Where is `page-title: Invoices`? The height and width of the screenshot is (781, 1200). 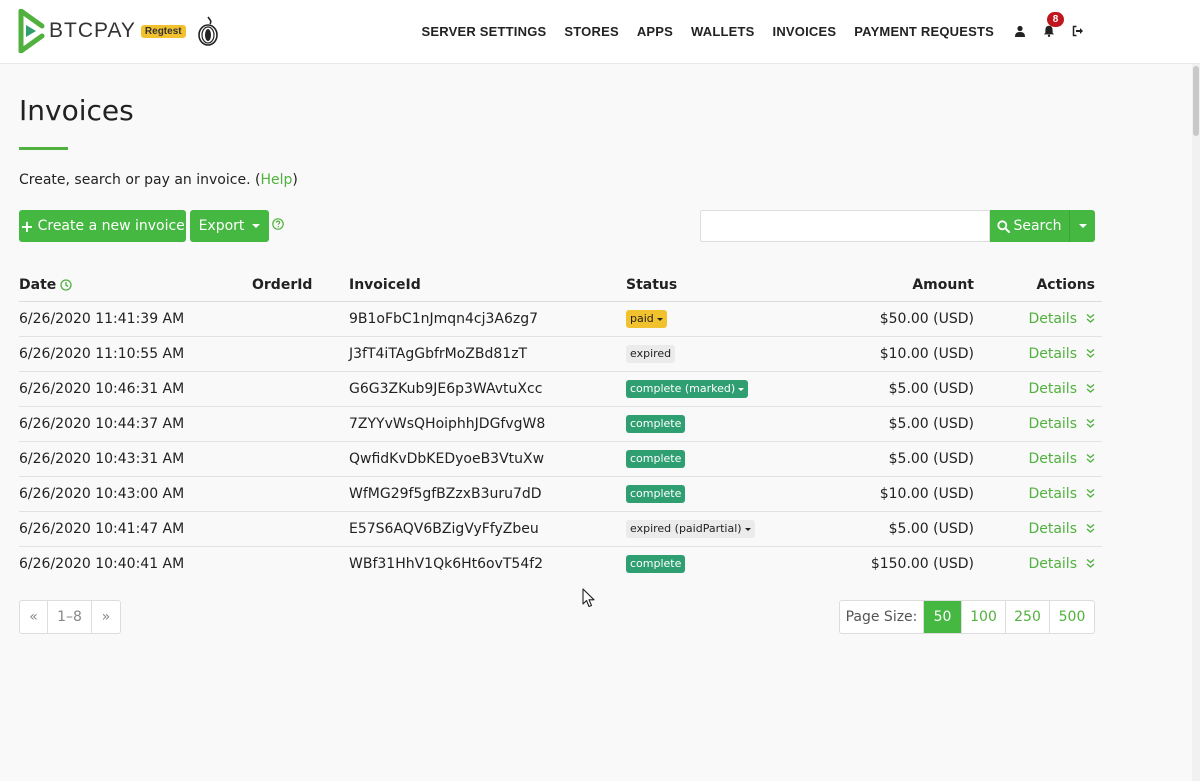 page-title: Invoices is located at coordinates (76, 110).